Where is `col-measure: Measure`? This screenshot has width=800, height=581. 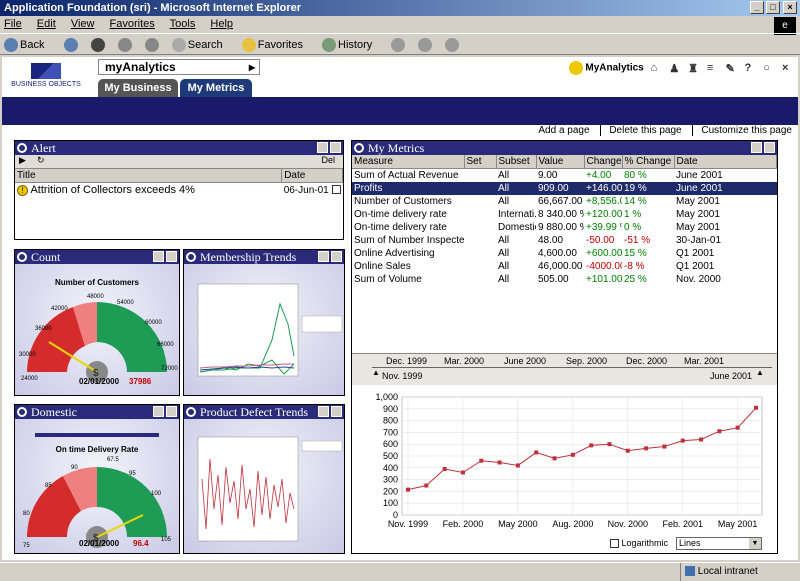
col-measure: Measure is located at coordinates (408, 162).